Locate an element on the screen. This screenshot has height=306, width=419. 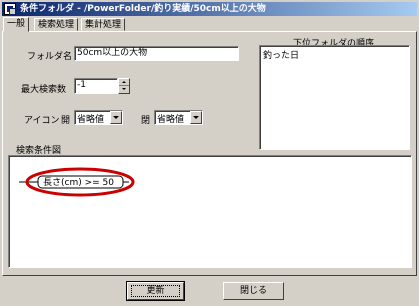
folder-name-input: 50cm以上の大物 is located at coordinates (156, 53).